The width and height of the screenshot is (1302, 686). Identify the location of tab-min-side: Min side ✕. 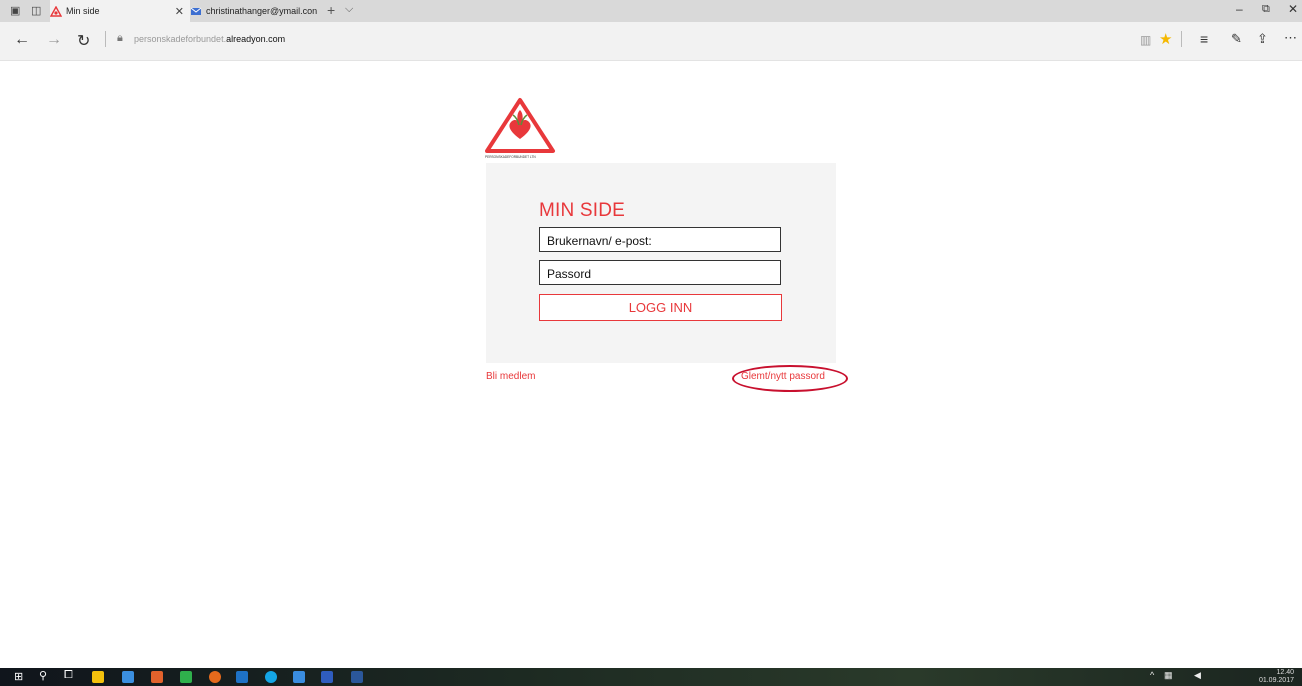
(120, 11).